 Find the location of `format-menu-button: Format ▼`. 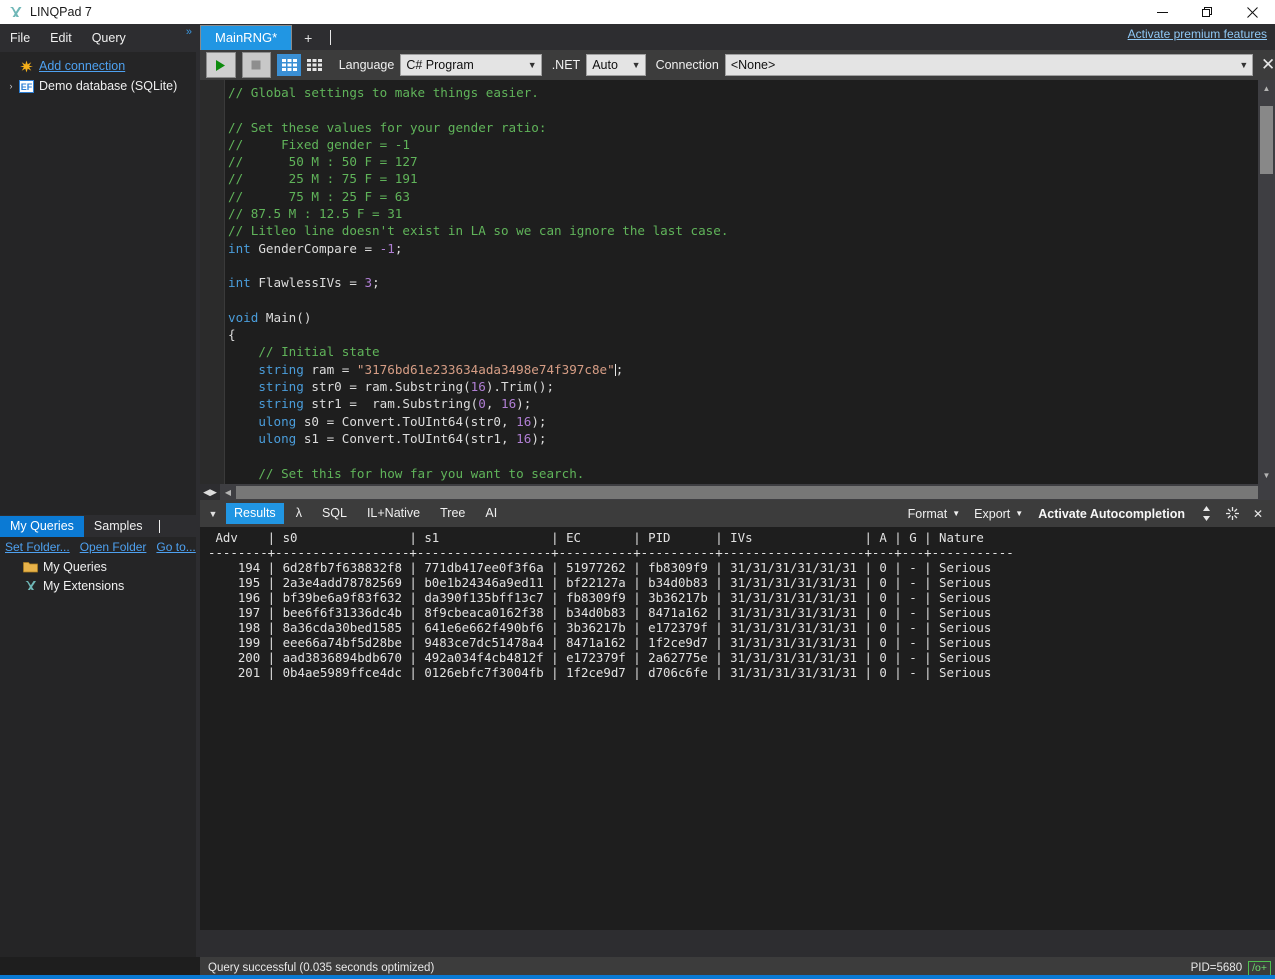

format-menu-button: Format ▼ is located at coordinates (934, 514).